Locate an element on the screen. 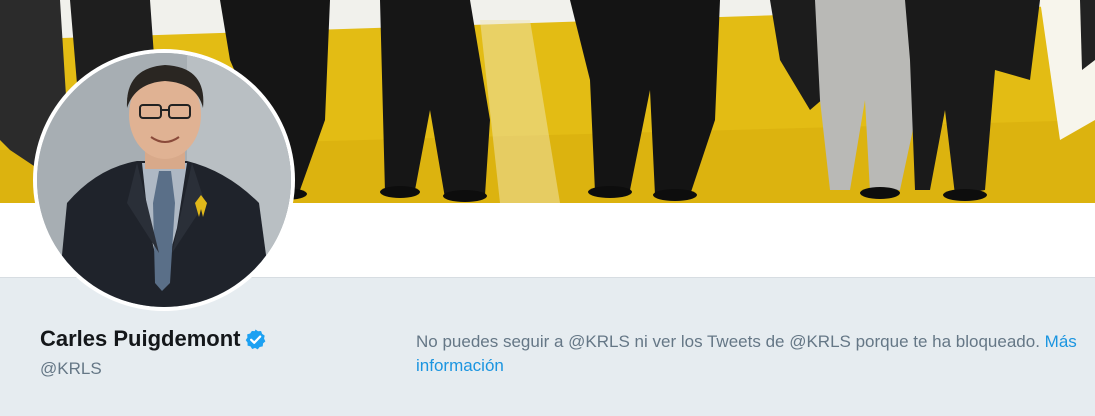 The image size is (1095, 416). avatar-photo is located at coordinates (164, 180).